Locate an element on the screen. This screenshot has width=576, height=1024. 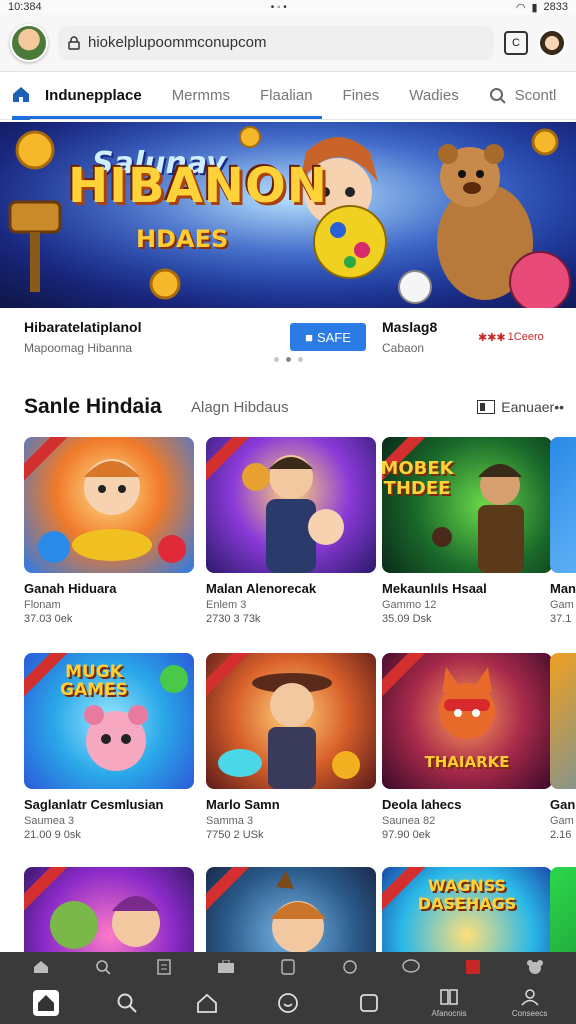
active-tab-indicator is located at coordinates (167, 117).